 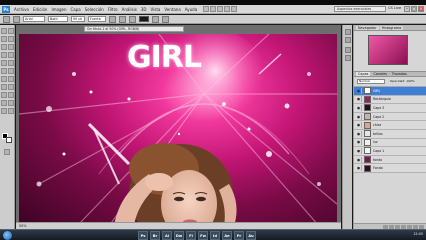 I want to click on taskbar-app-br: Br, so click(x=155, y=235).